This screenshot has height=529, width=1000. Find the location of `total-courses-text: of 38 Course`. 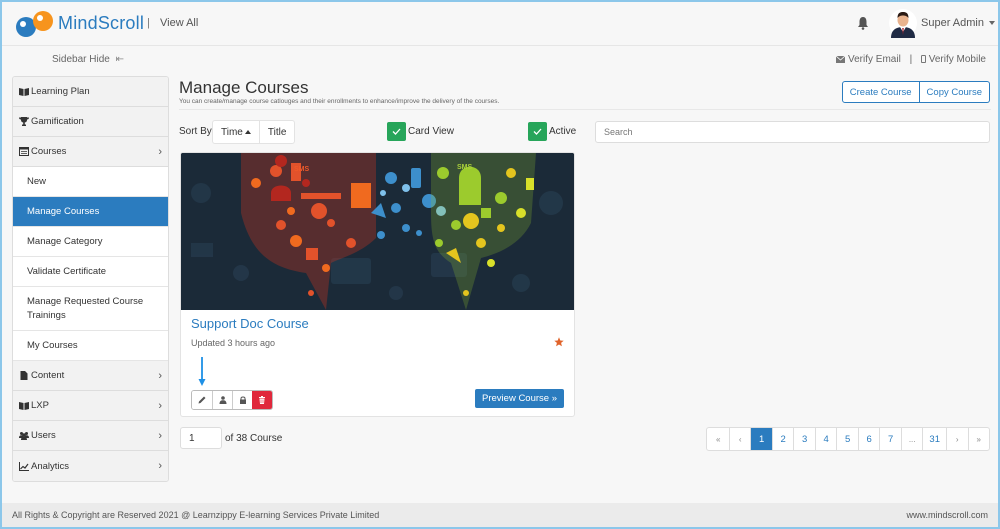

total-courses-text: of 38 Course is located at coordinates (254, 438).